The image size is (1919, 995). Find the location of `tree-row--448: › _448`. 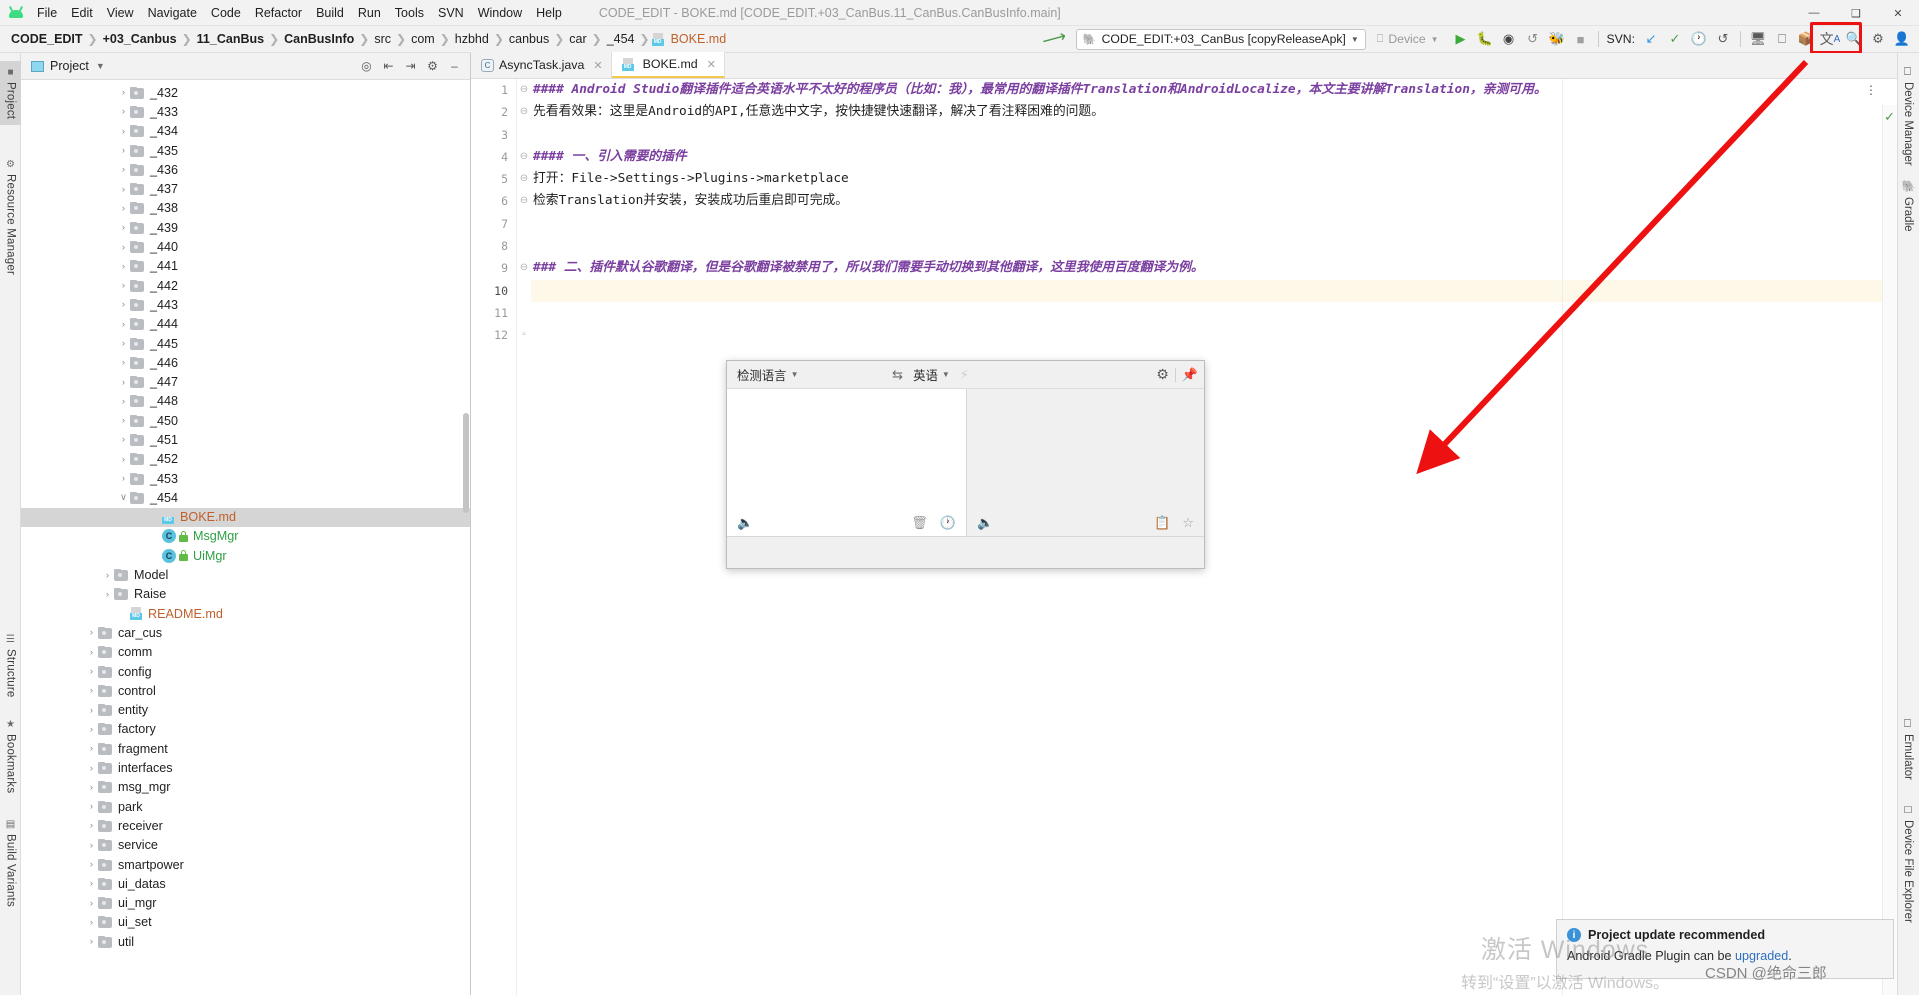

tree-row--448: › _448 is located at coordinates (245, 401).